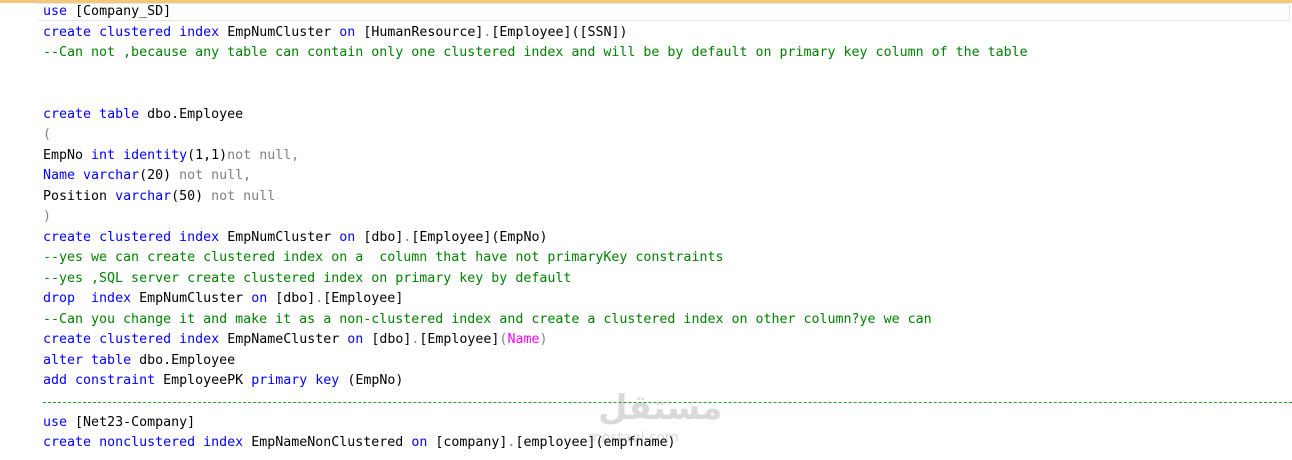  I want to click on identifier: [company], so click(471, 442).